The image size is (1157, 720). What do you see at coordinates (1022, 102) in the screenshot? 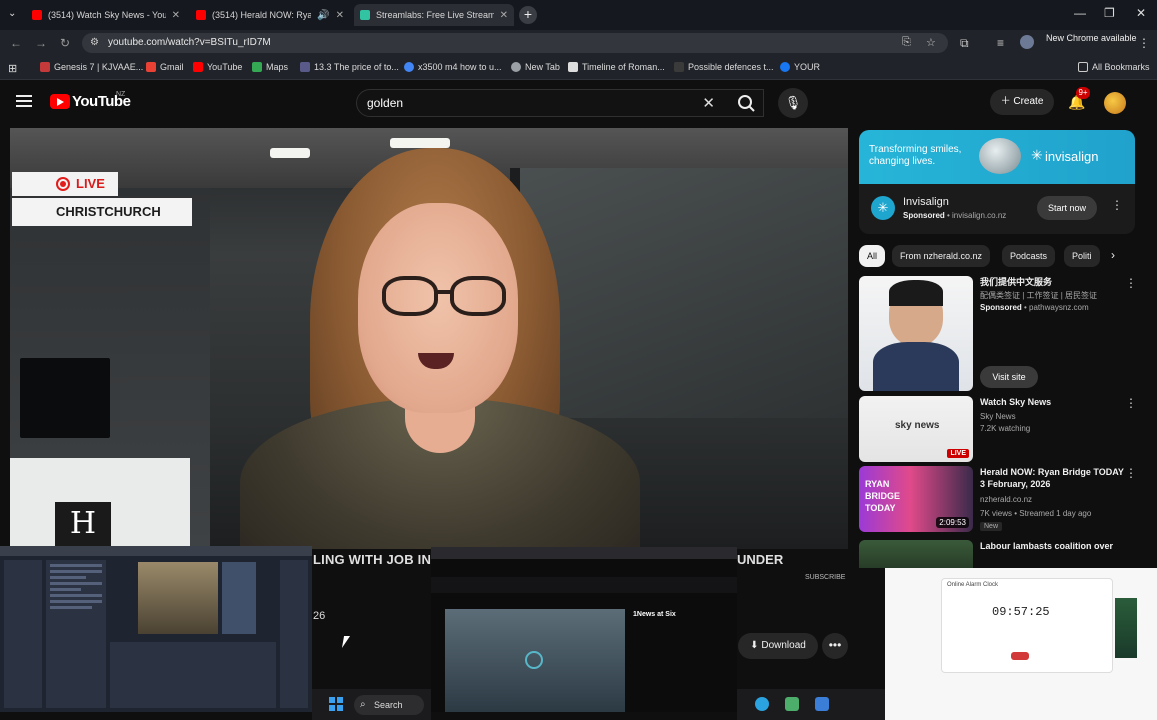
I see `create-button: ＋ Create` at bounding box center [1022, 102].